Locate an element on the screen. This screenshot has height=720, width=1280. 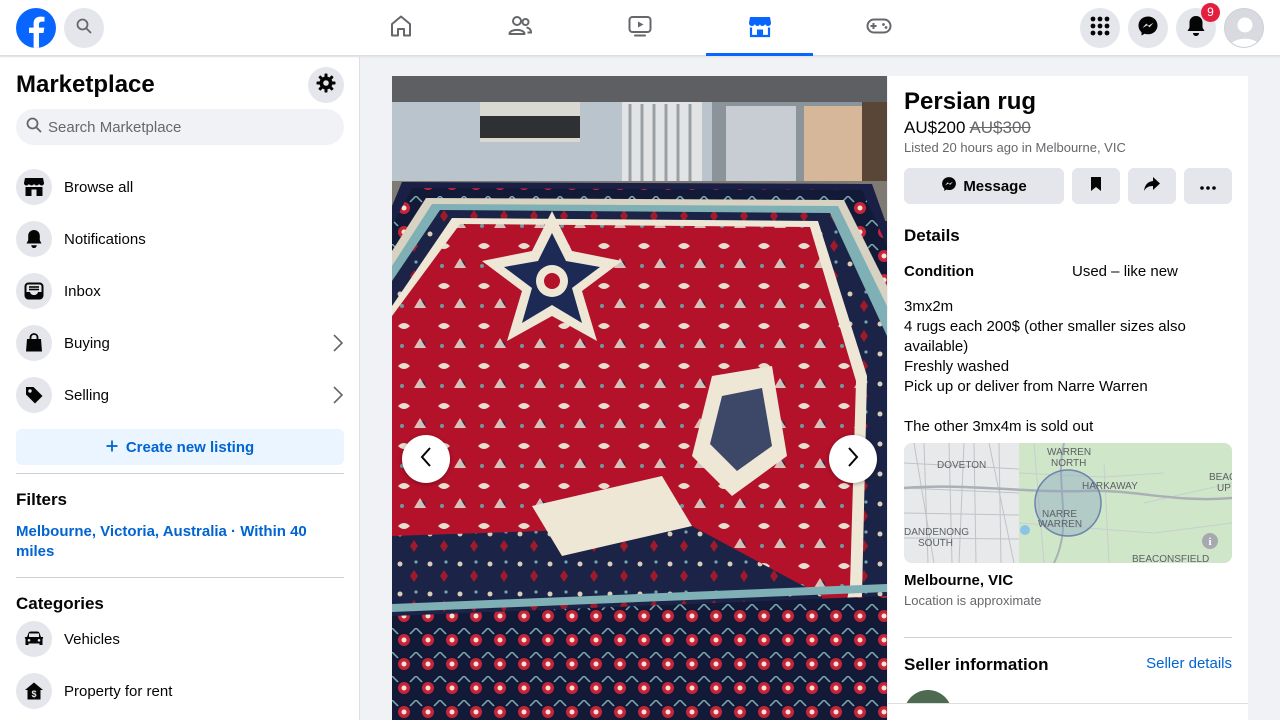
description-line: 3mx2m is located at coordinates (929, 306).